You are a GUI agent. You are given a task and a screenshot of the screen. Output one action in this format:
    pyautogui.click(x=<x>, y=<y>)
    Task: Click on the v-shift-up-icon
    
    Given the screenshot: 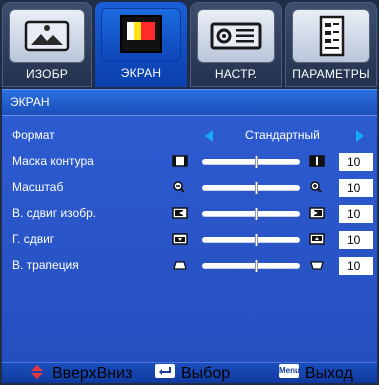 What is the action you would take?
    pyautogui.click(x=317, y=239)
    